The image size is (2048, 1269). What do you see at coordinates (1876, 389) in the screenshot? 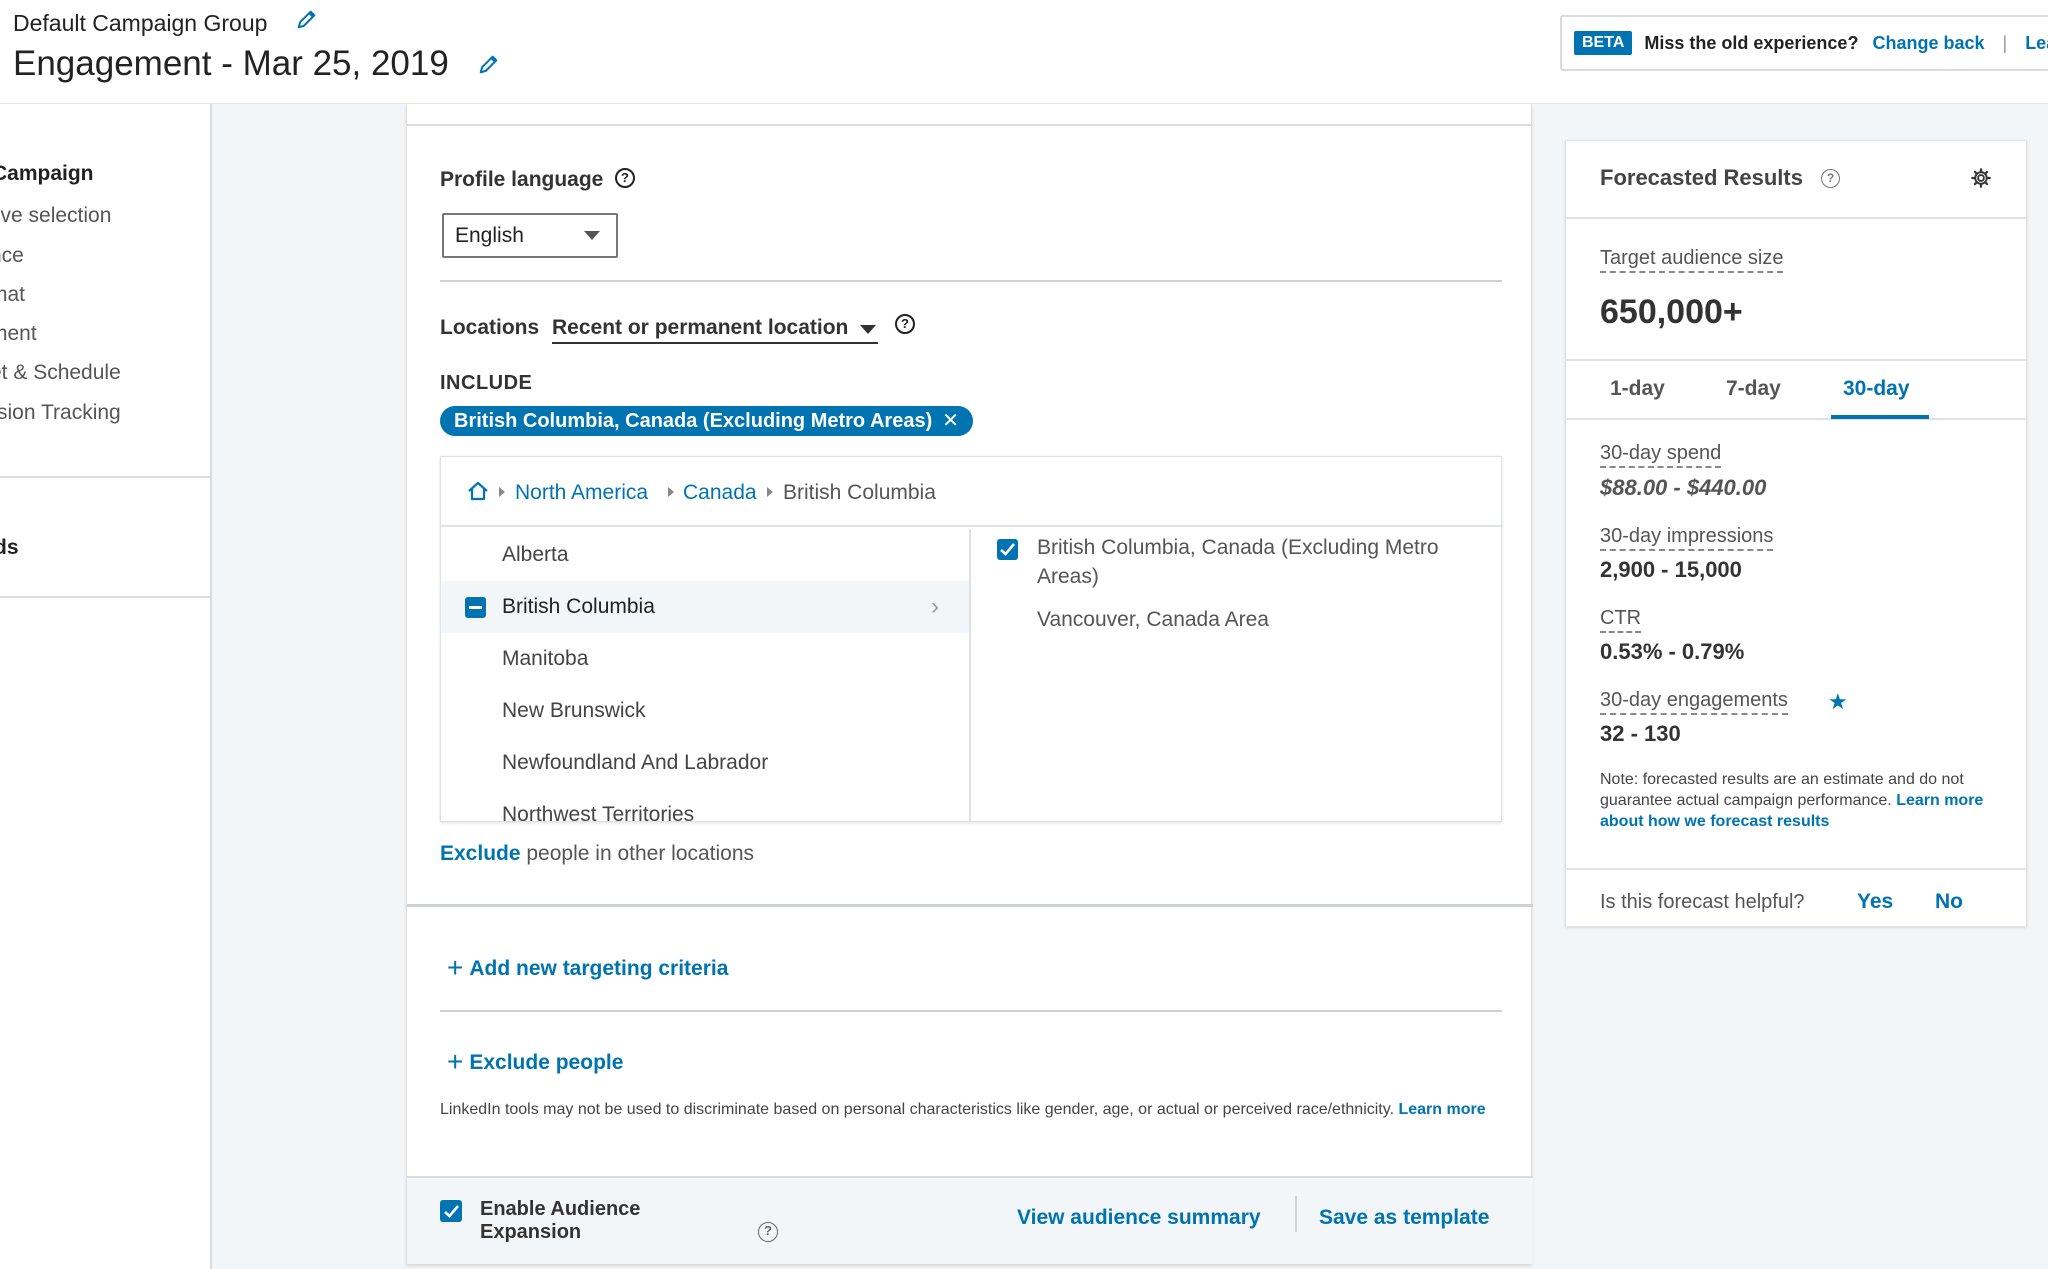
I see `tab-30-day: 30-day` at bounding box center [1876, 389].